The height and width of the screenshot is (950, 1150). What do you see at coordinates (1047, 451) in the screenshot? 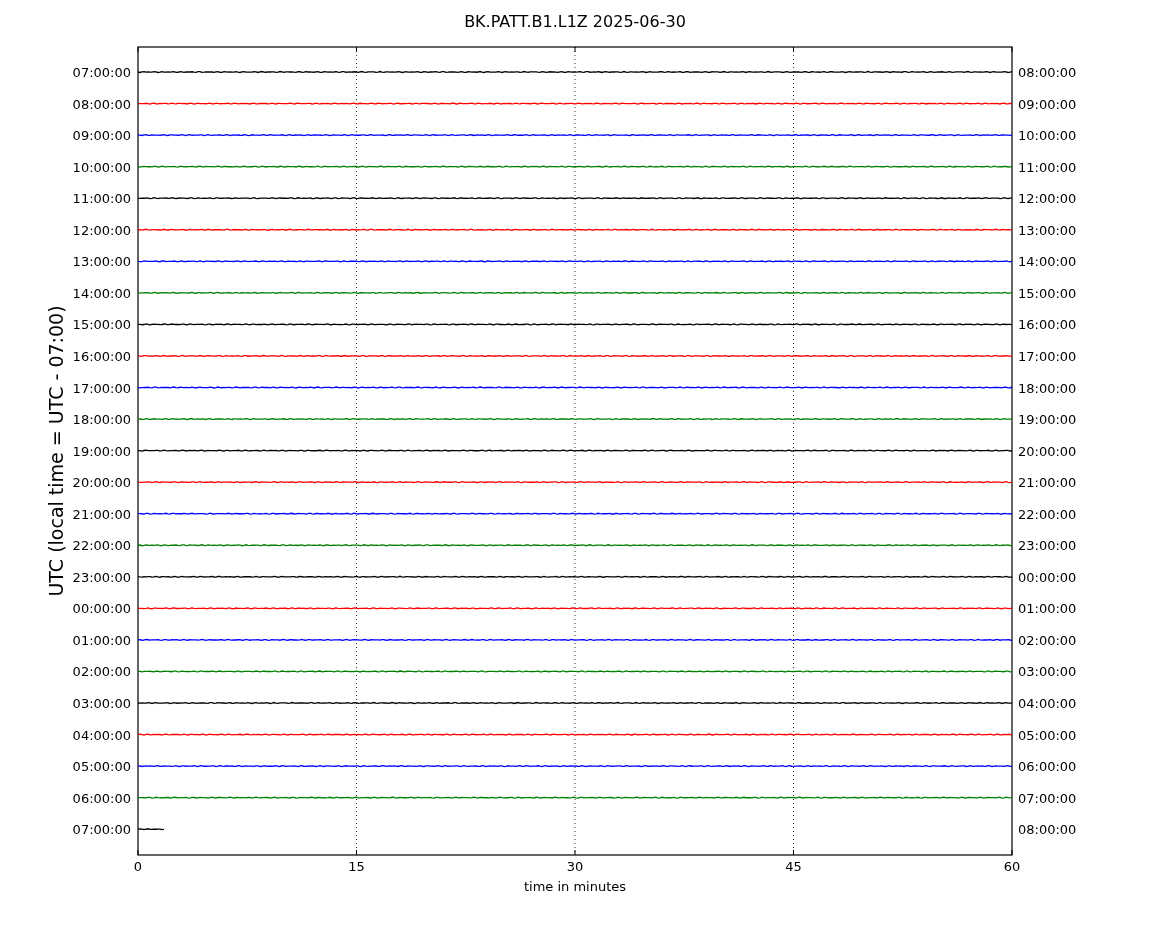
I see `right-time-label: 20:00:00` at bounding box center [1047, 451].